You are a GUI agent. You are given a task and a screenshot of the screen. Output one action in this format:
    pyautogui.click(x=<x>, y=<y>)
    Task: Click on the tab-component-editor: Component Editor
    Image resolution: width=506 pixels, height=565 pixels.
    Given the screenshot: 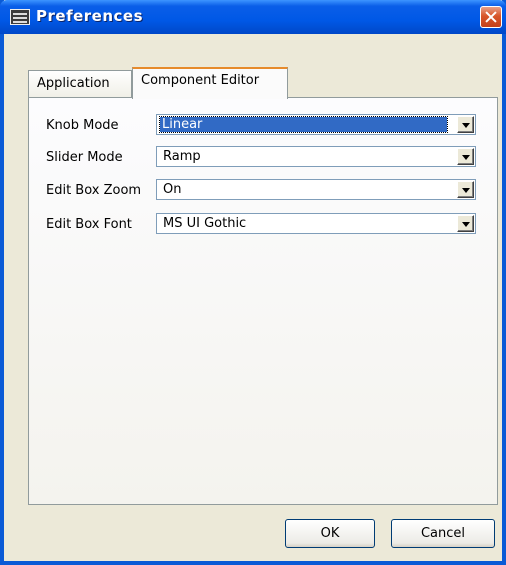 What is the action you would take?
    pyautogui.click(x=210, y=83)
    